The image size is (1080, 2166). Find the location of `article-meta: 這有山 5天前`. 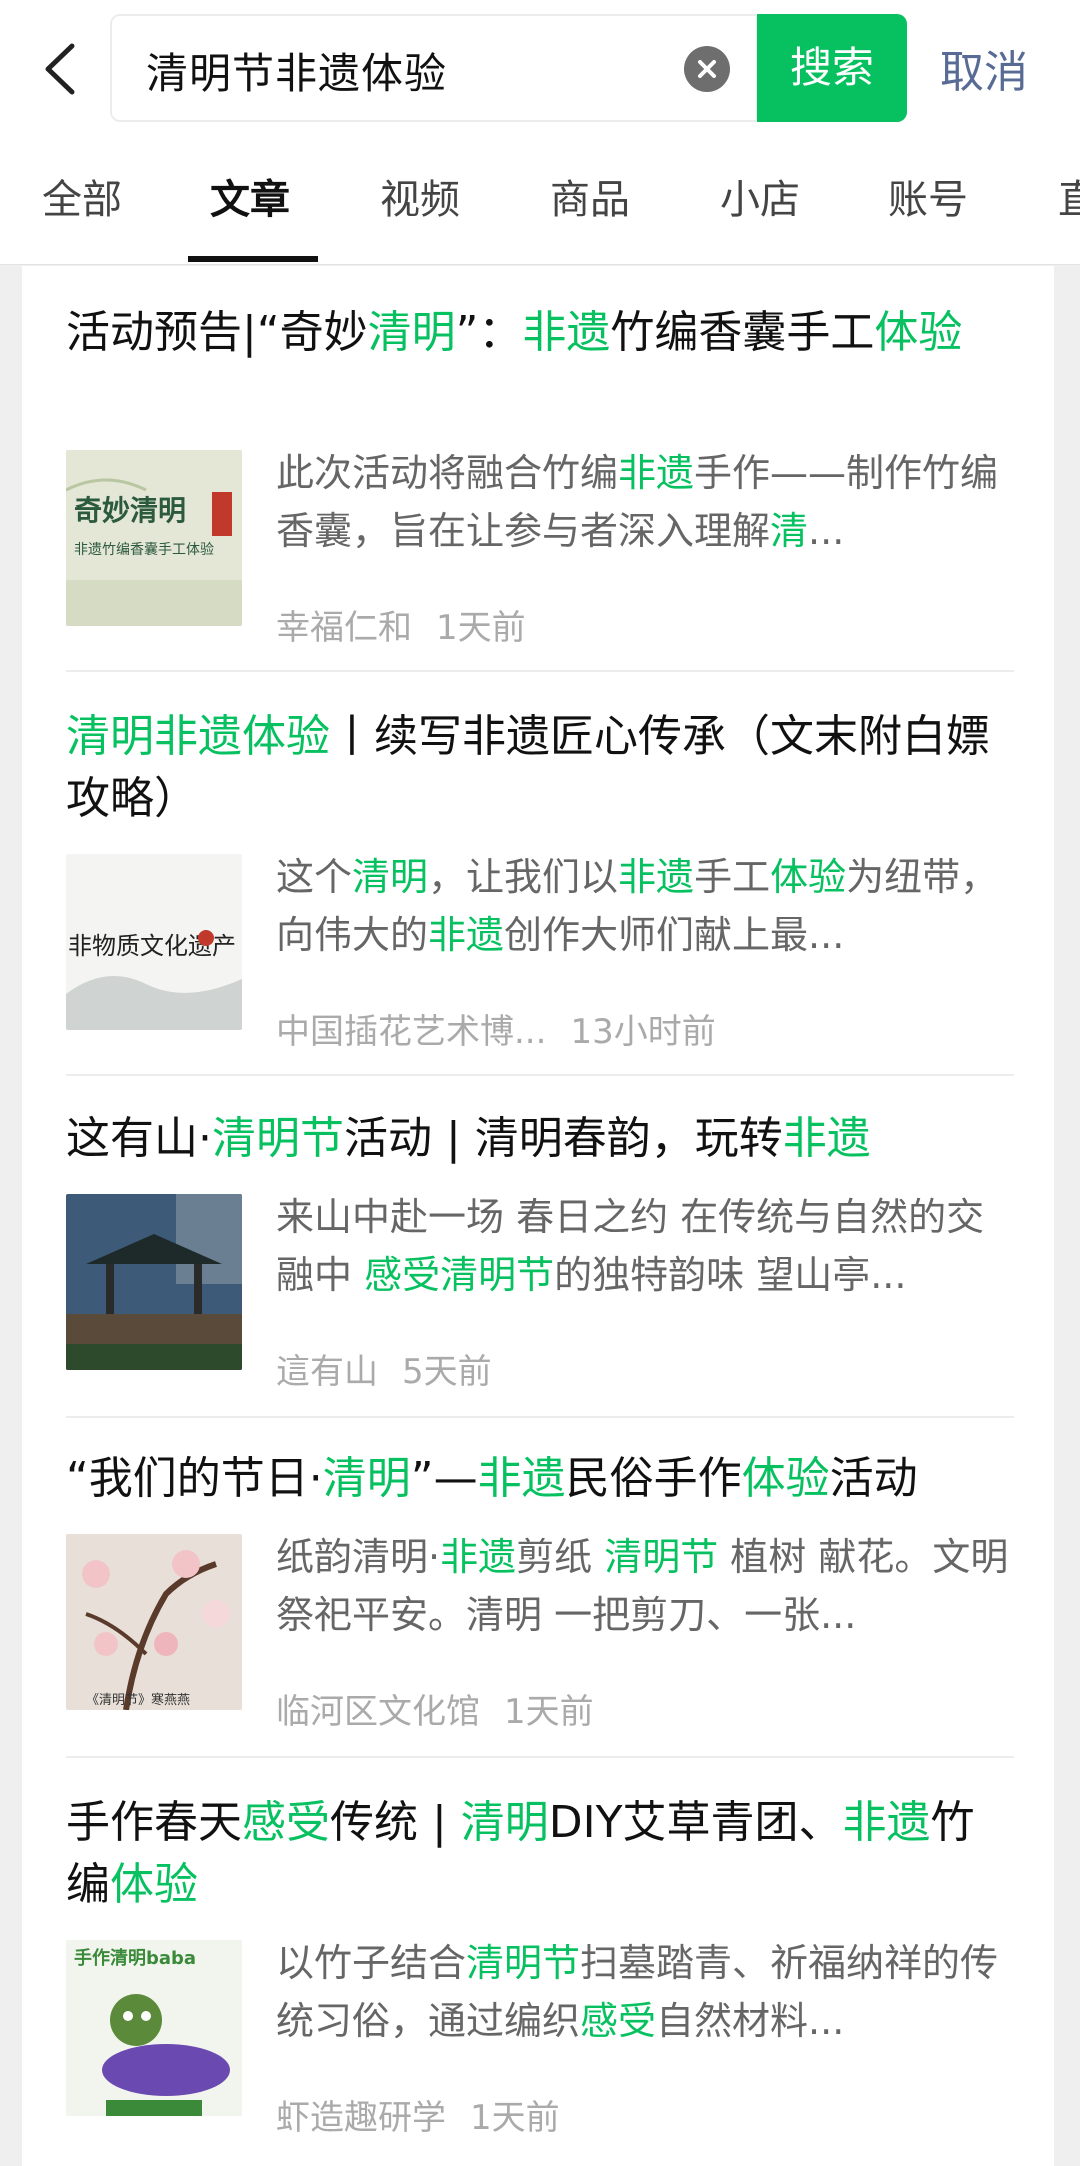

article-meta: 這有山 5天前 is located at coordinates (384, 1368).